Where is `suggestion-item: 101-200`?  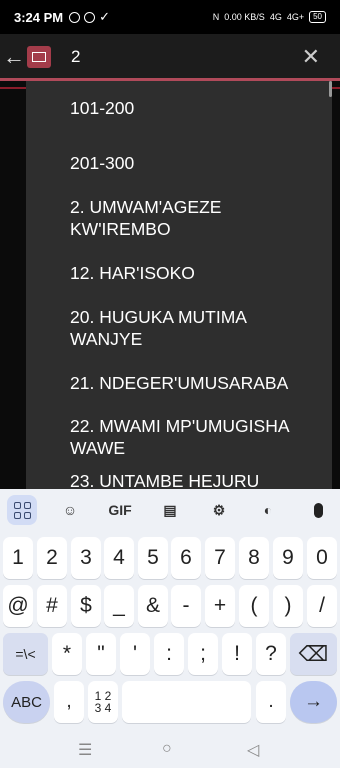 suggestion-item: 101-200 is located at coordinates (190, 108).